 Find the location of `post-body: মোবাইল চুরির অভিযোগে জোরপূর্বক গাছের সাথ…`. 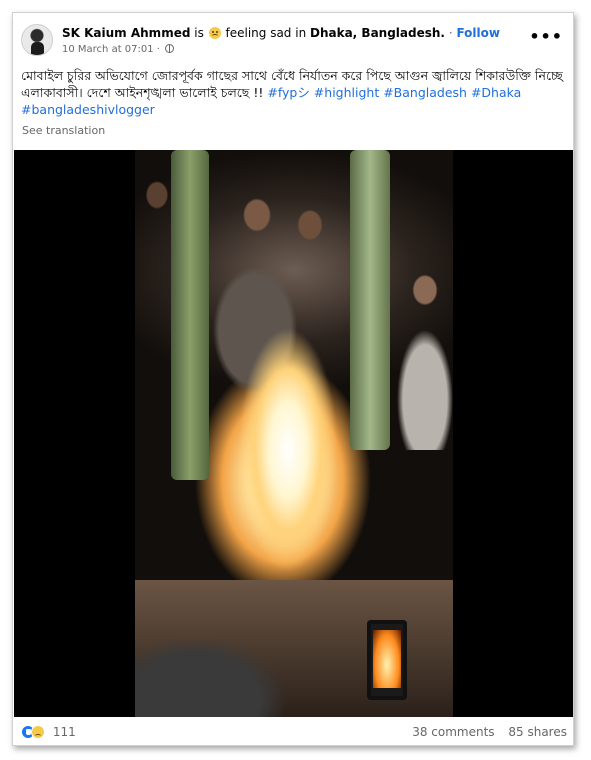

post-body: মোবাইল চুরির অভিযোগে জোরপূর্বক গাছের সাথ… is located at coordinates (293, 92).